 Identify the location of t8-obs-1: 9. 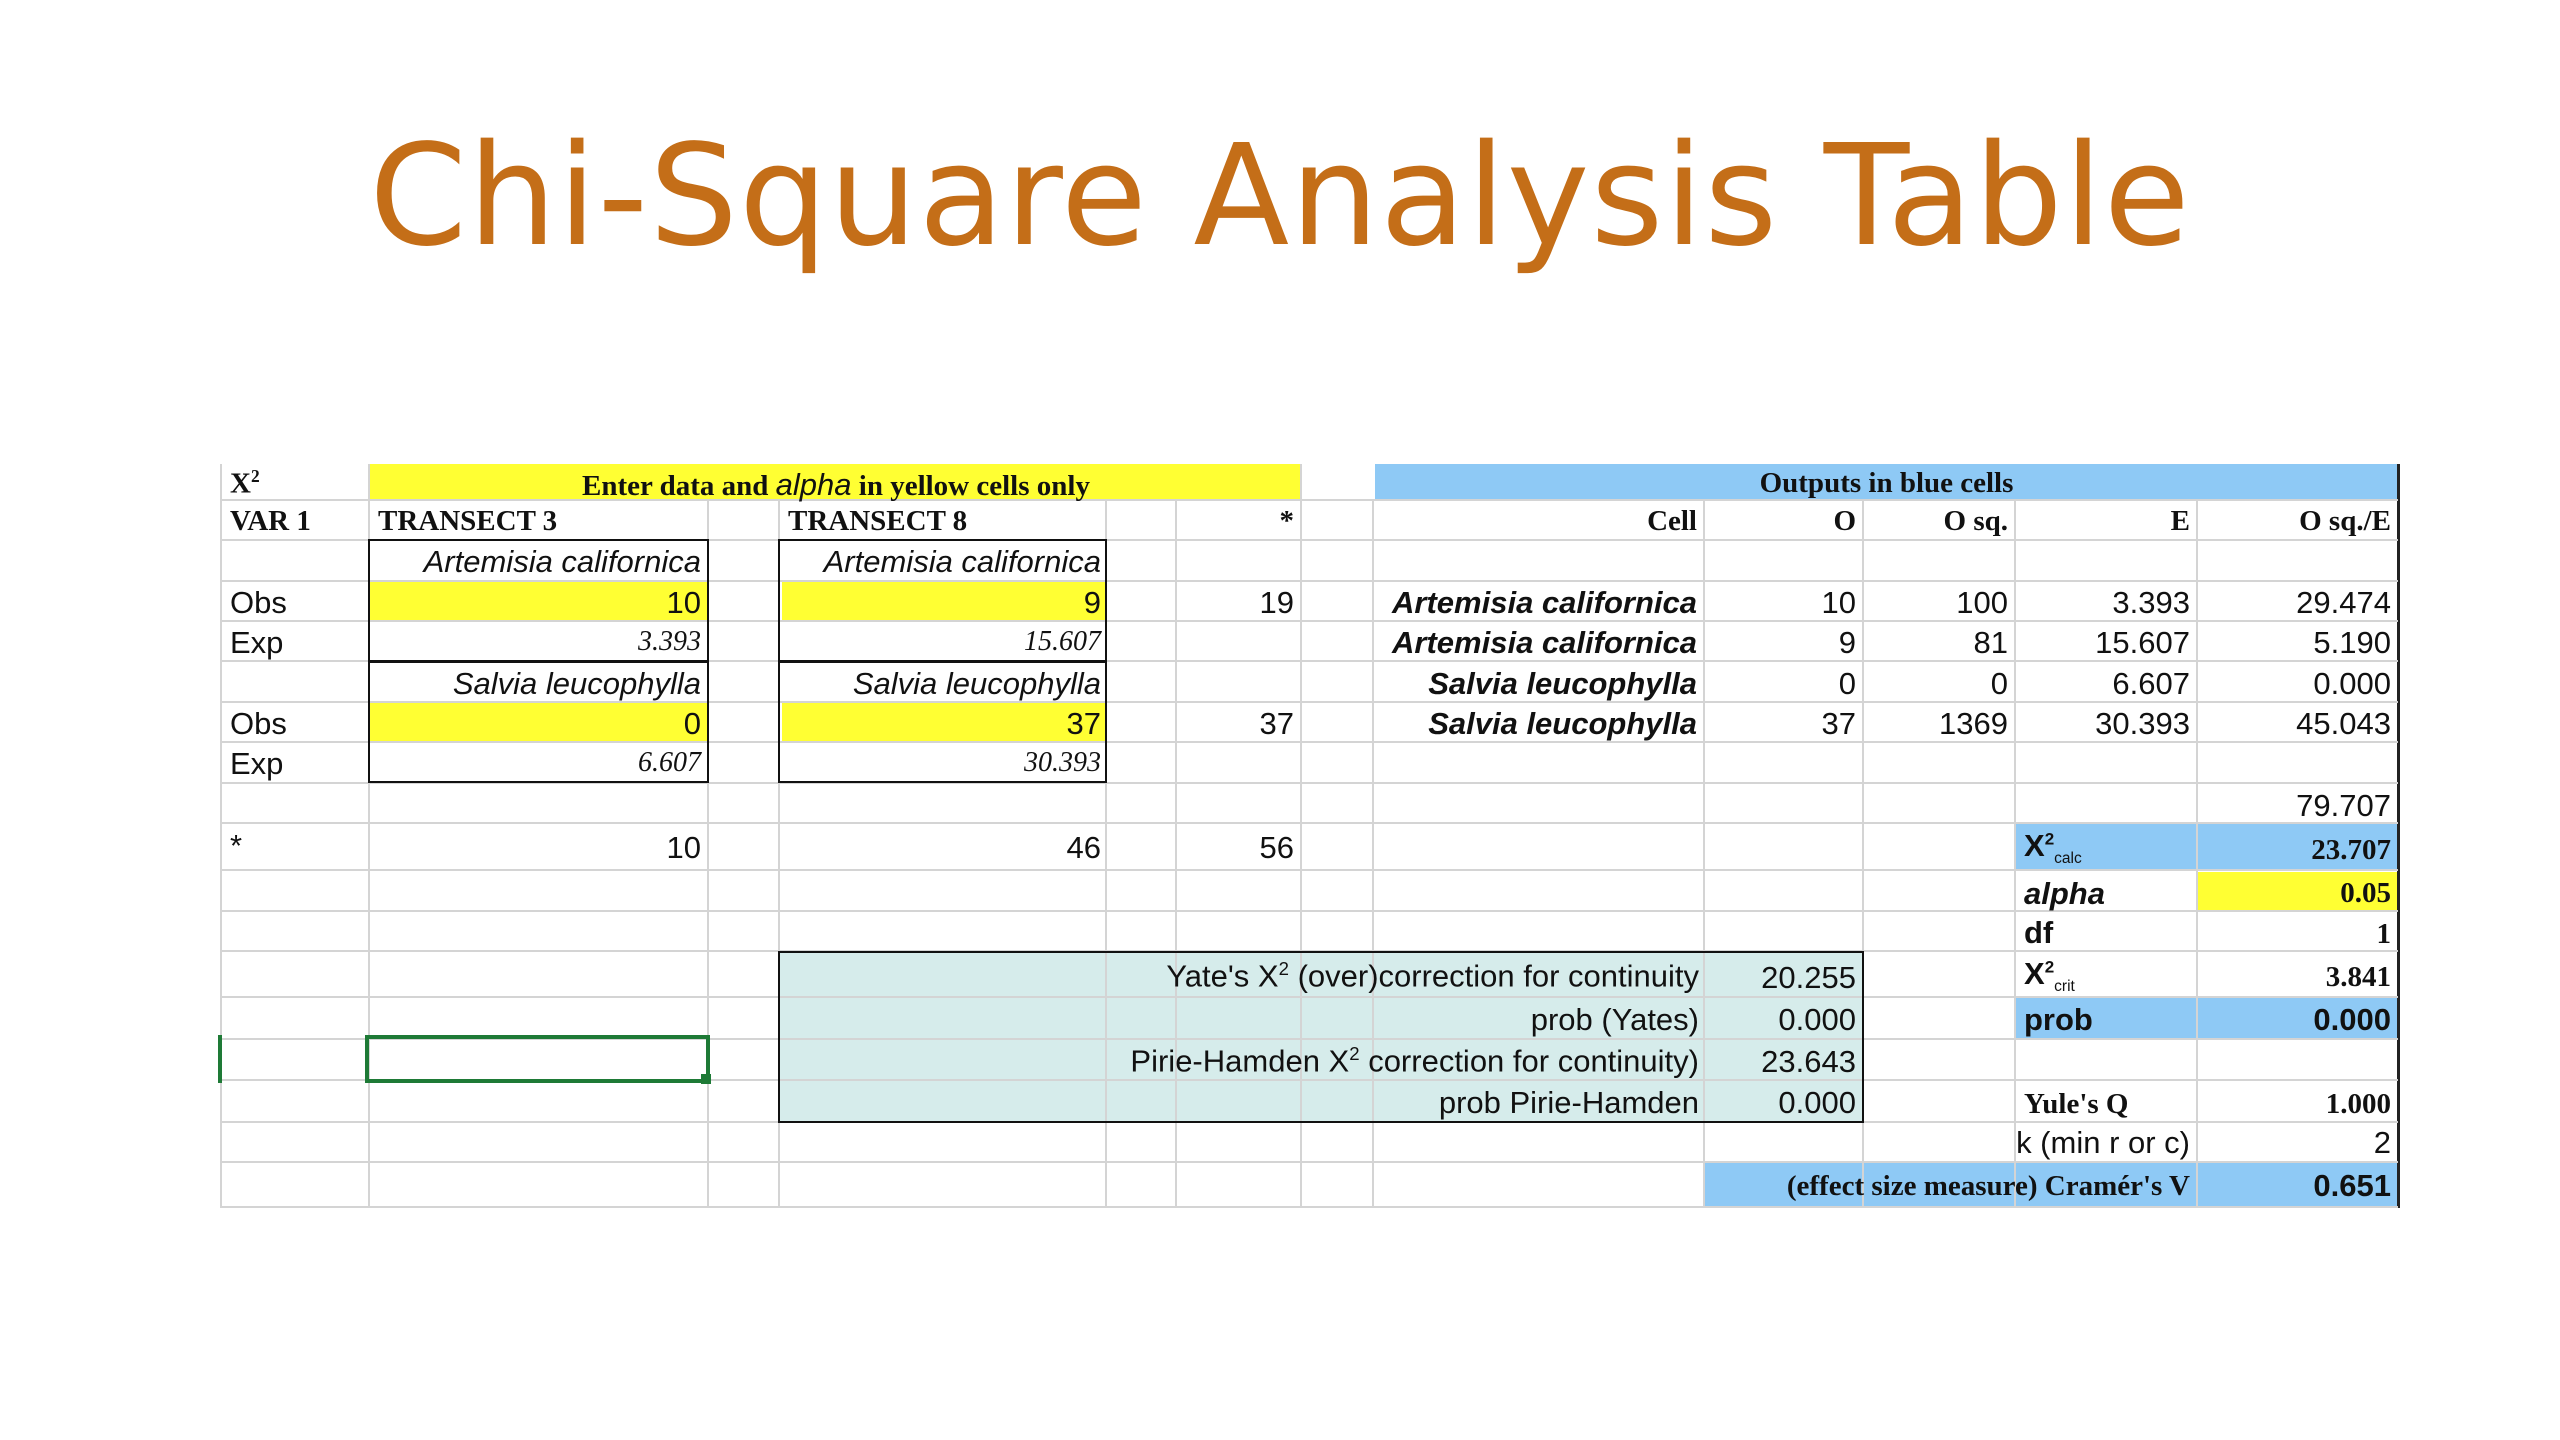
(943, 602).